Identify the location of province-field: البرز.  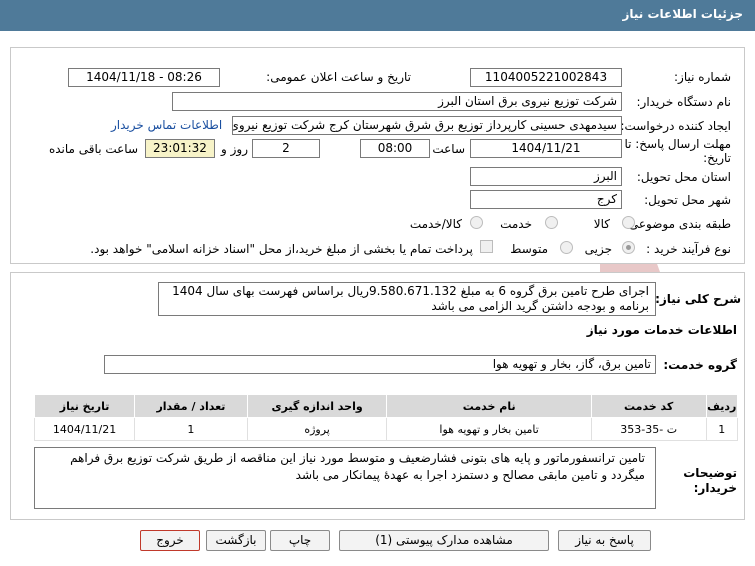
(546, 176).